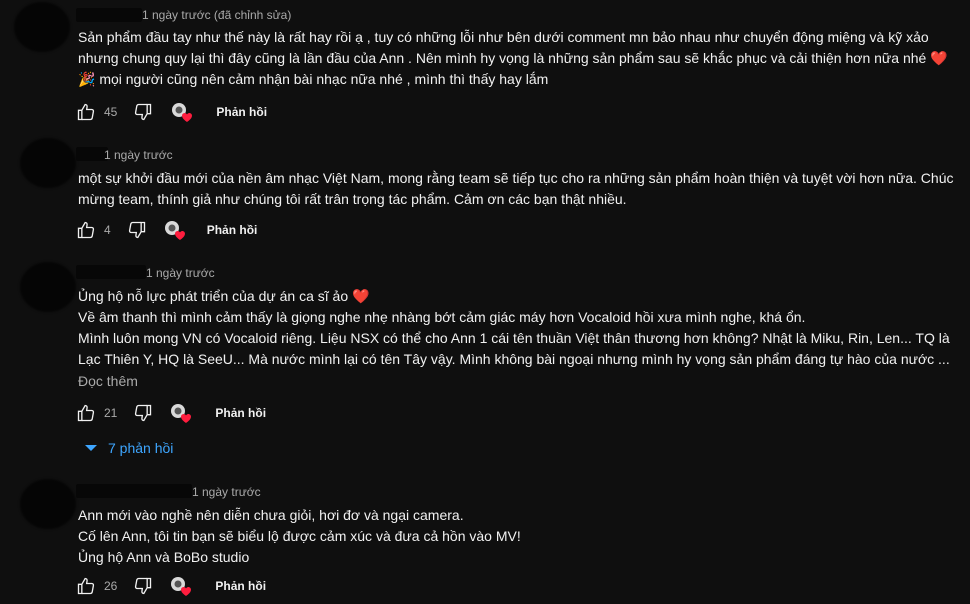  I want to click on party-emoji: 🎉, so click(87, 79).